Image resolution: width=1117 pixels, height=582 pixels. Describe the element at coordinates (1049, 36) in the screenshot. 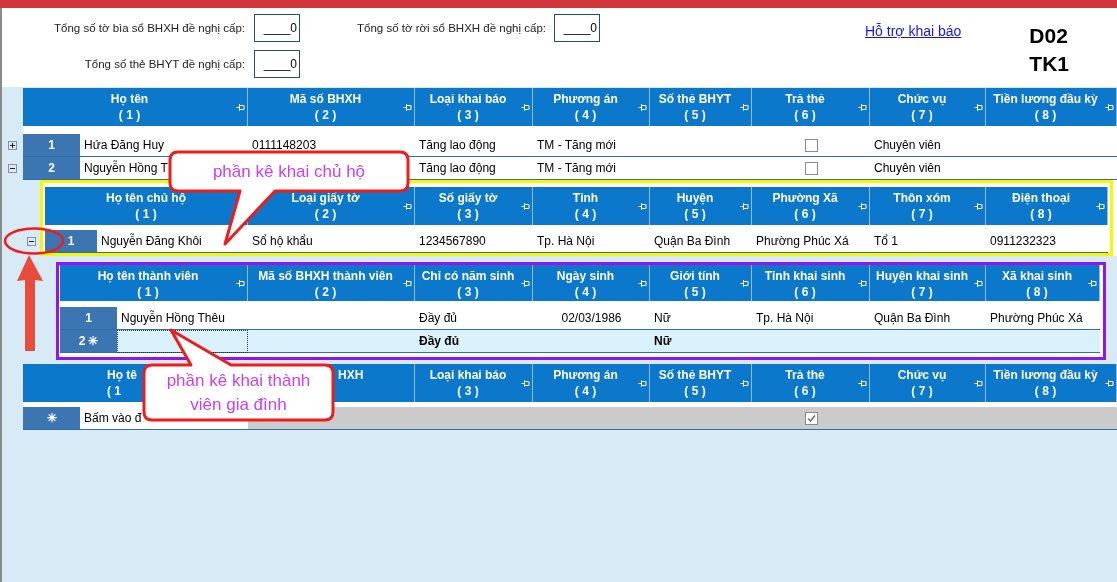

I see `form-code: D02` at that location.